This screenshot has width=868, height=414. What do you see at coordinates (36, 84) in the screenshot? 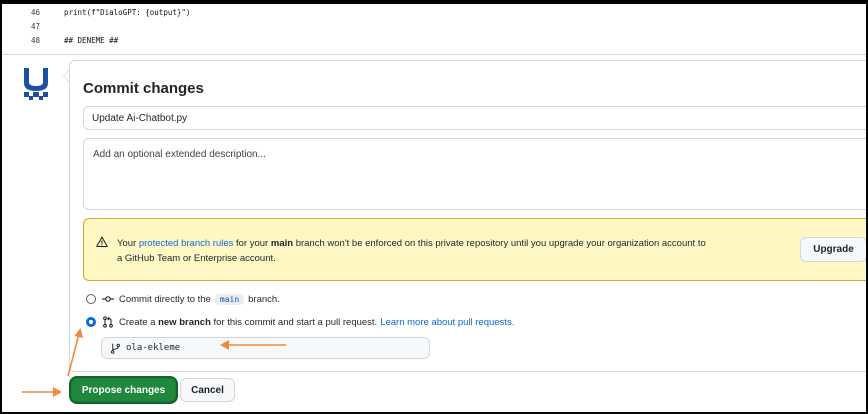
I see `user-avatar` at bounding box center [36, 84].